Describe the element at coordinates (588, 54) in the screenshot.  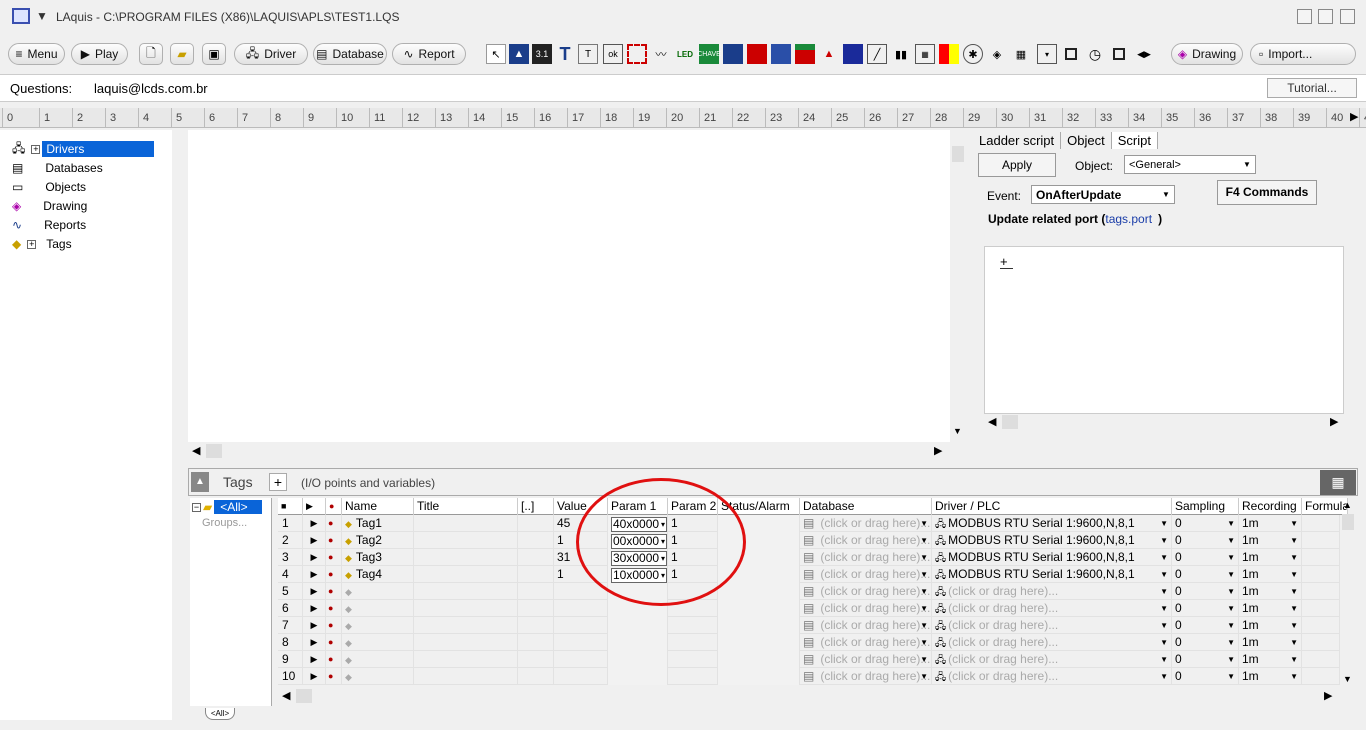
I see `small-text-tool-icon: T` at that location.